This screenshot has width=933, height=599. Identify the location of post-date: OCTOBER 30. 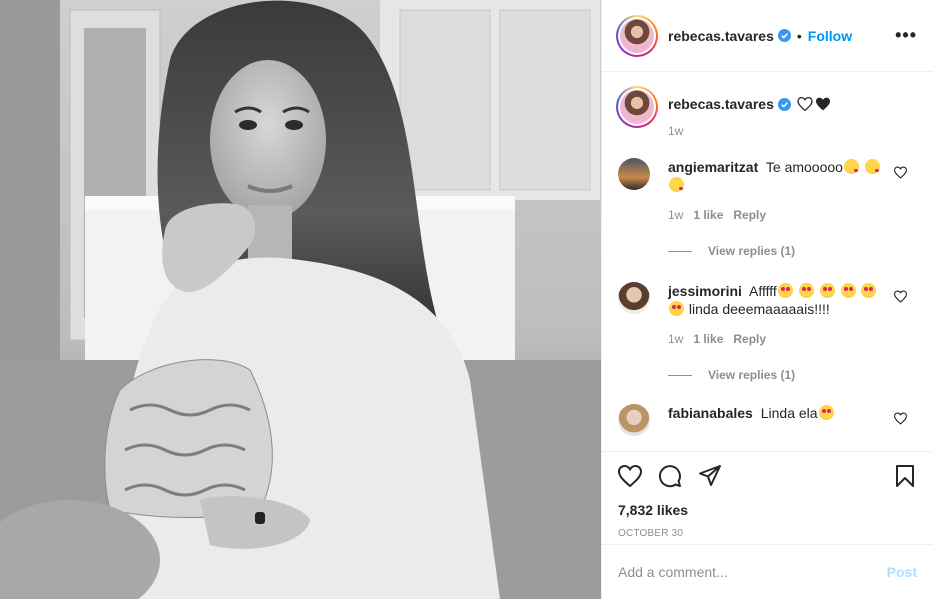
(767, 533).